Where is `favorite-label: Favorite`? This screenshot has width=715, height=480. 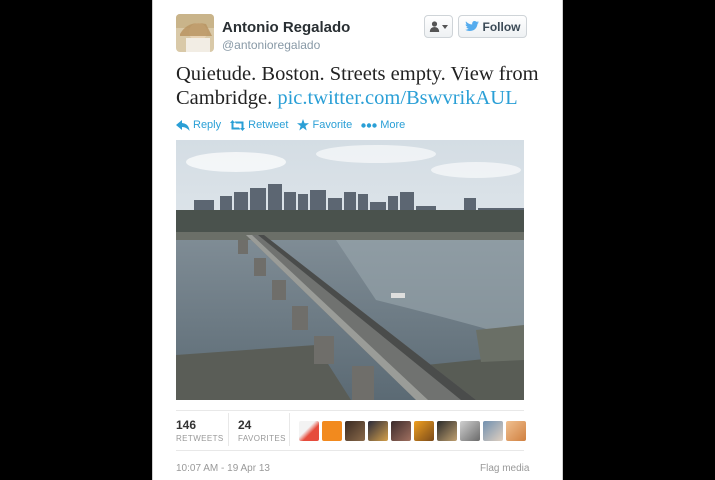
favorite-label: Favorite is located at coordinates (332, 125).